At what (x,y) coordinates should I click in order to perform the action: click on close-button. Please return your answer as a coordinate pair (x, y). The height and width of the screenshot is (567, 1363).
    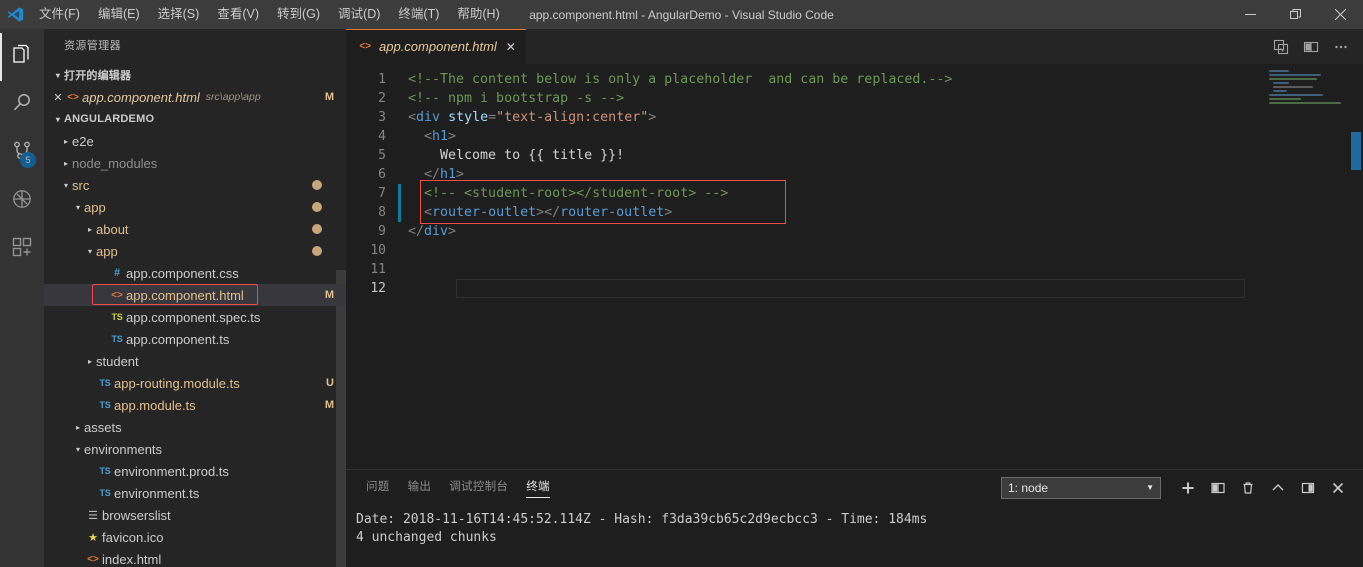
    Looking at the image, I should click on (1340, 14).